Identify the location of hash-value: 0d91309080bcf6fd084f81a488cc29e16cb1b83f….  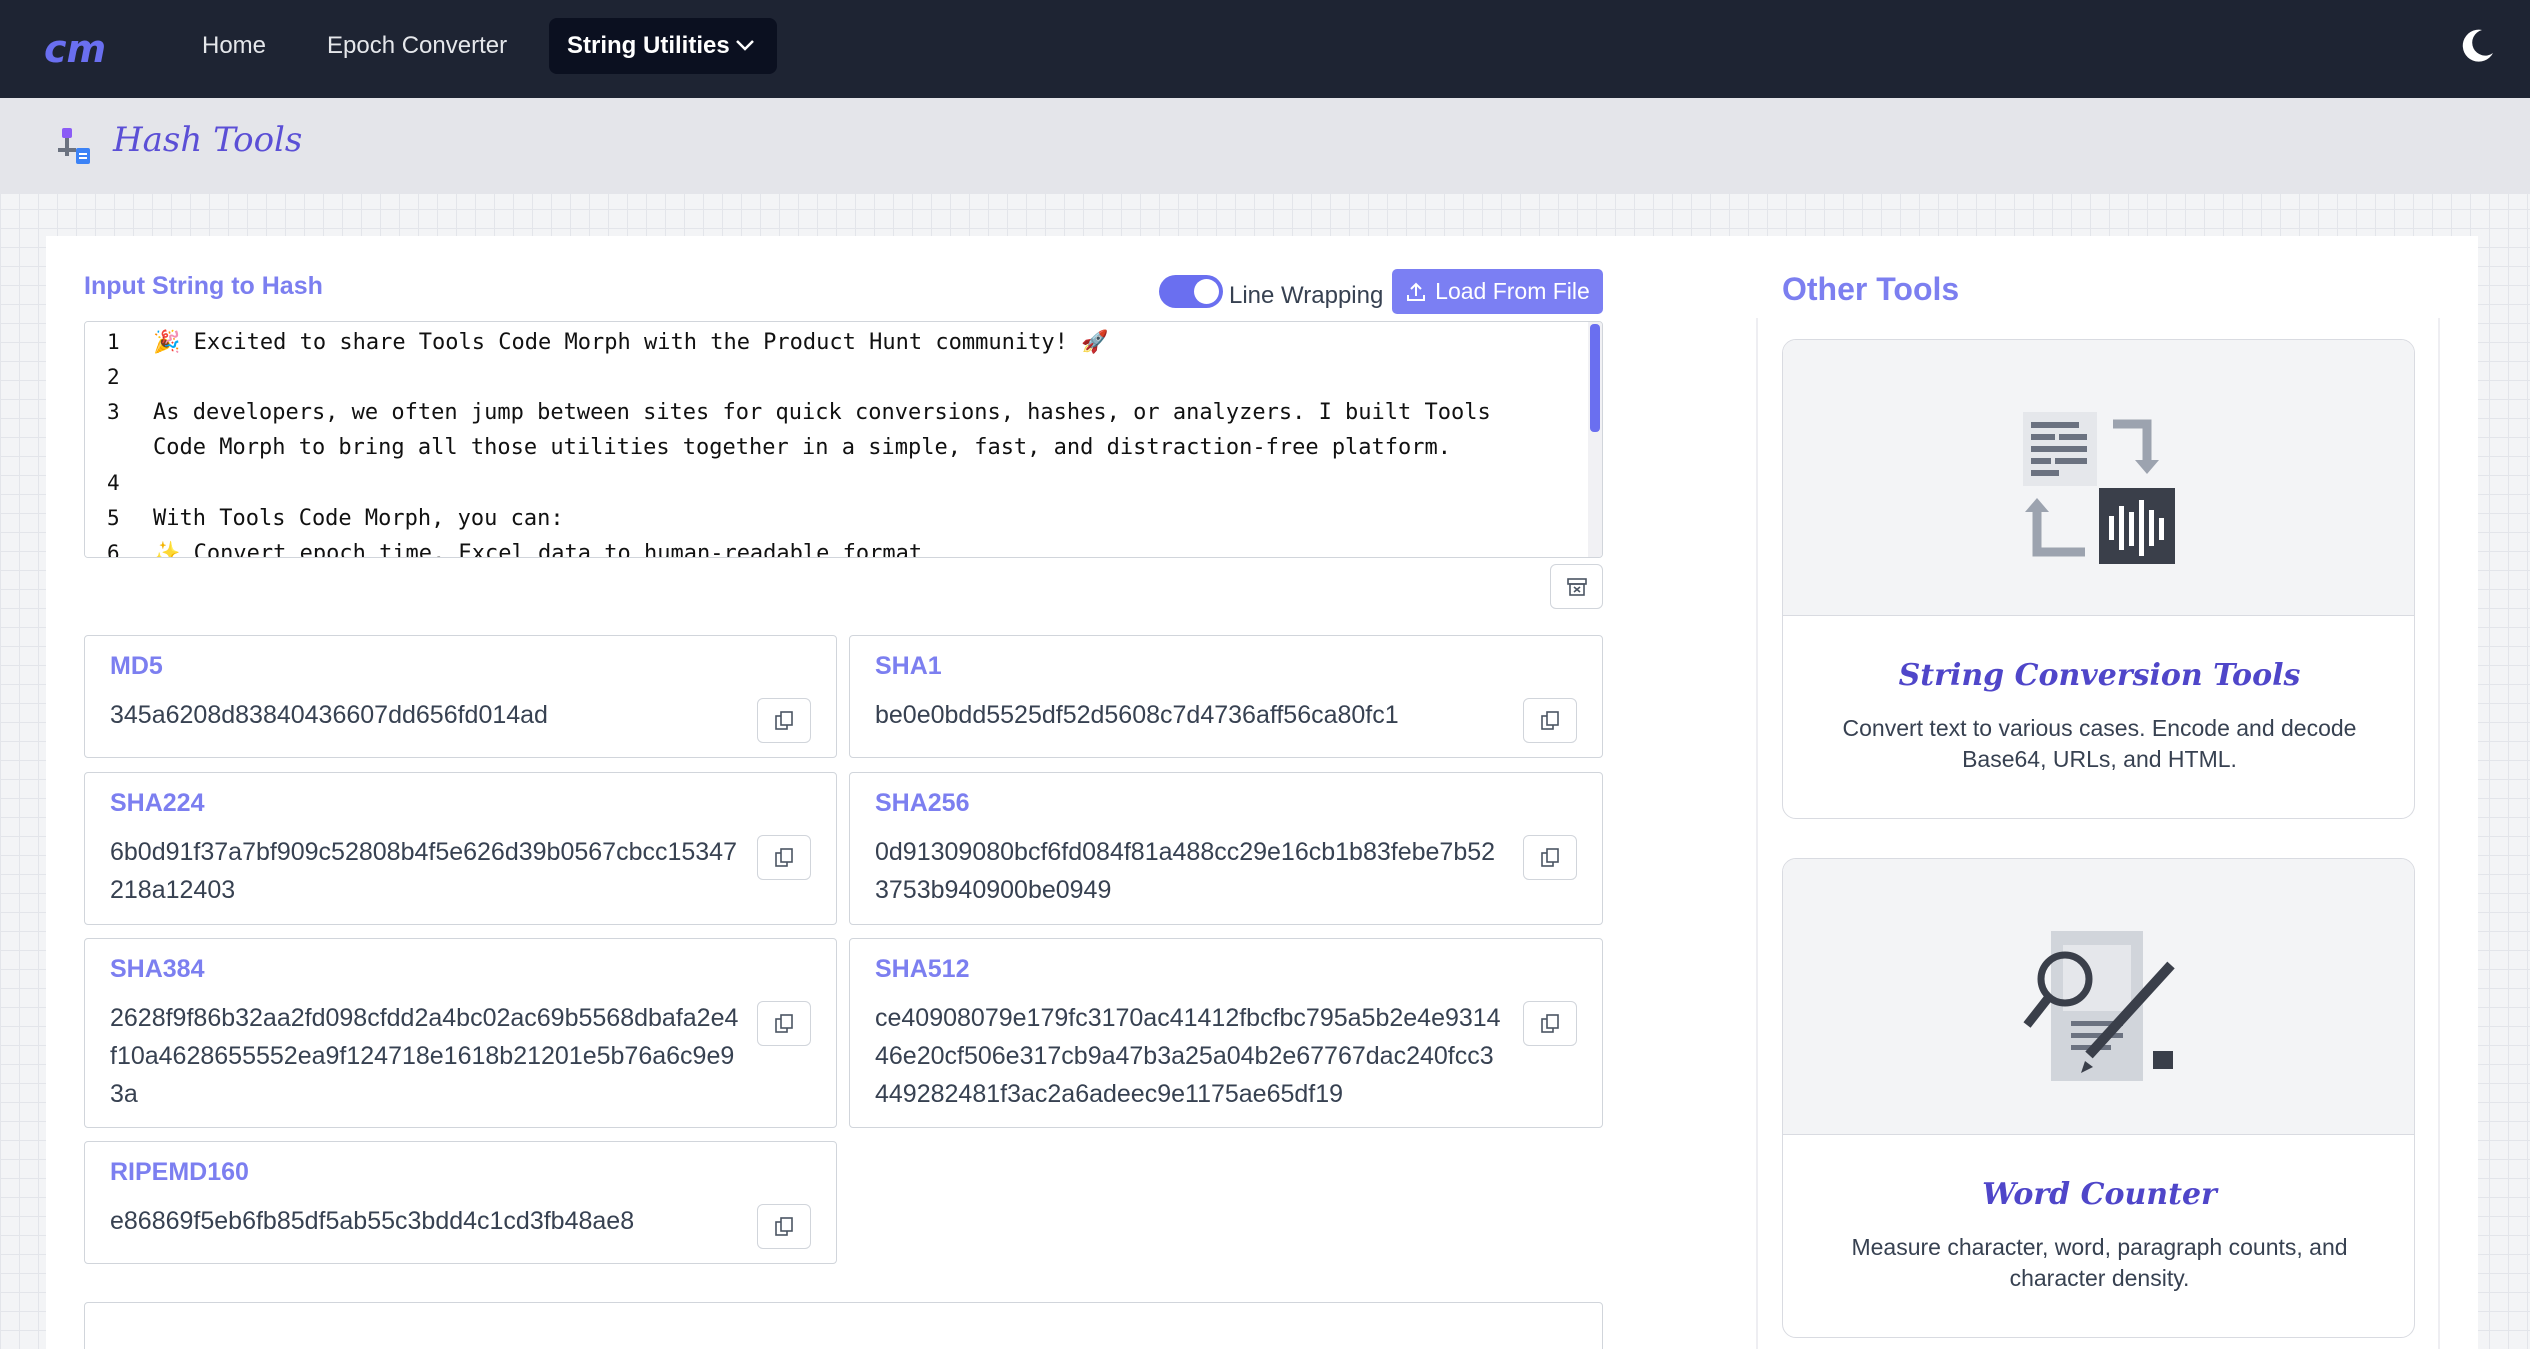
(1190, 871).